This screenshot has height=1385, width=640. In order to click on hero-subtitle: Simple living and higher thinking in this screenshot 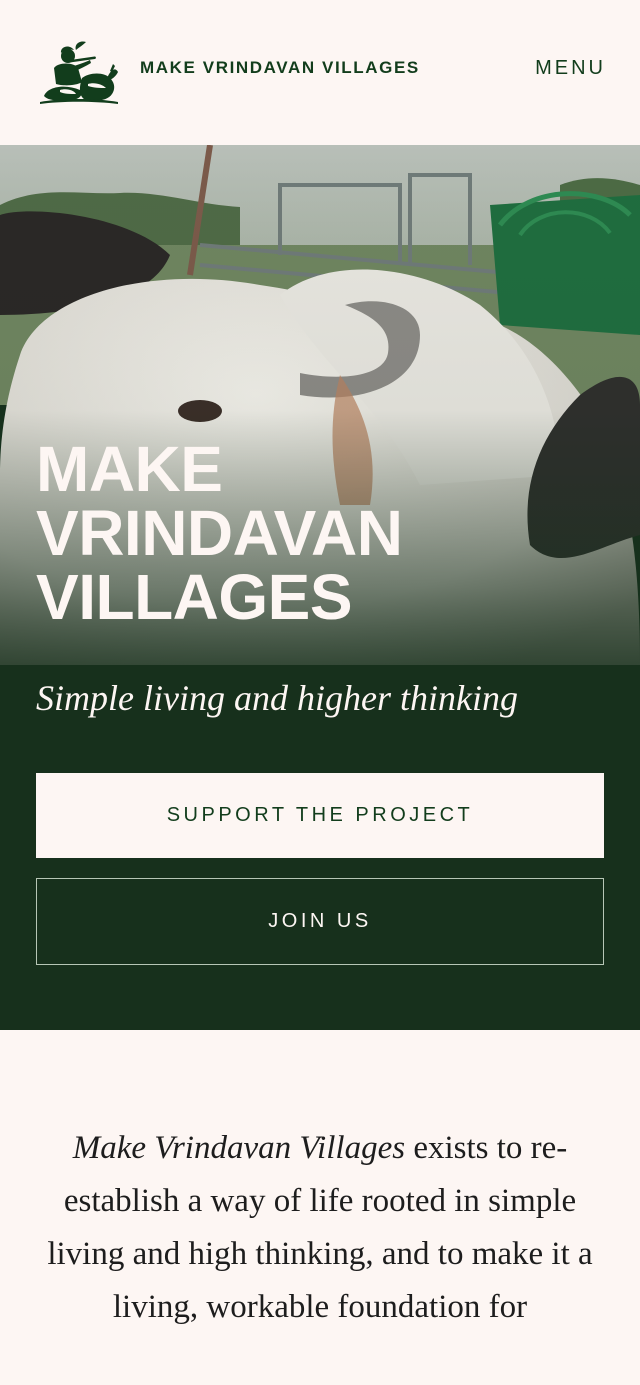, I will do `click(277, 698)`.